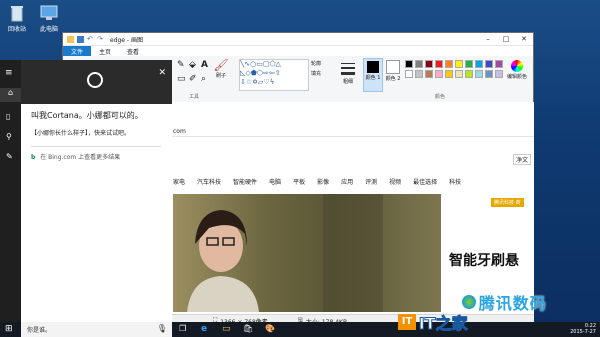 This screenshot has height=337, width=600. Describe the element at coordinates (516, 77) in the screenshot. I see `edit-colors-label: 编辑颜色` at that location.